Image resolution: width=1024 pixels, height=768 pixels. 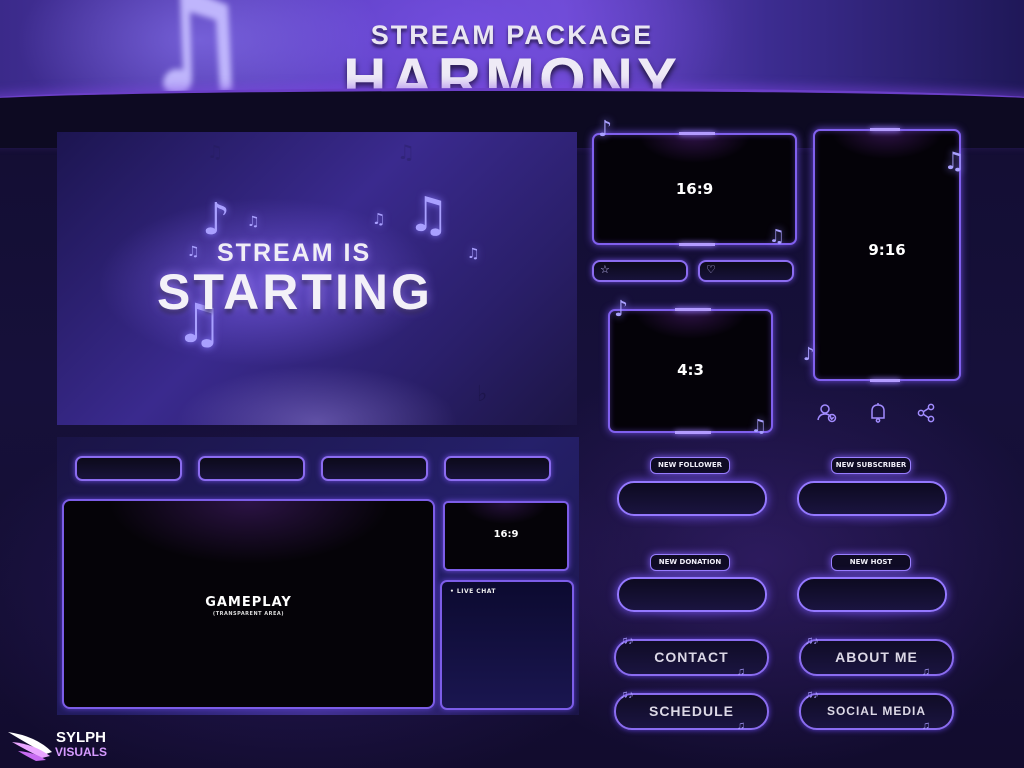 I want to click on webcam-9-16-label: 9:16, so click(x=887, y=250).